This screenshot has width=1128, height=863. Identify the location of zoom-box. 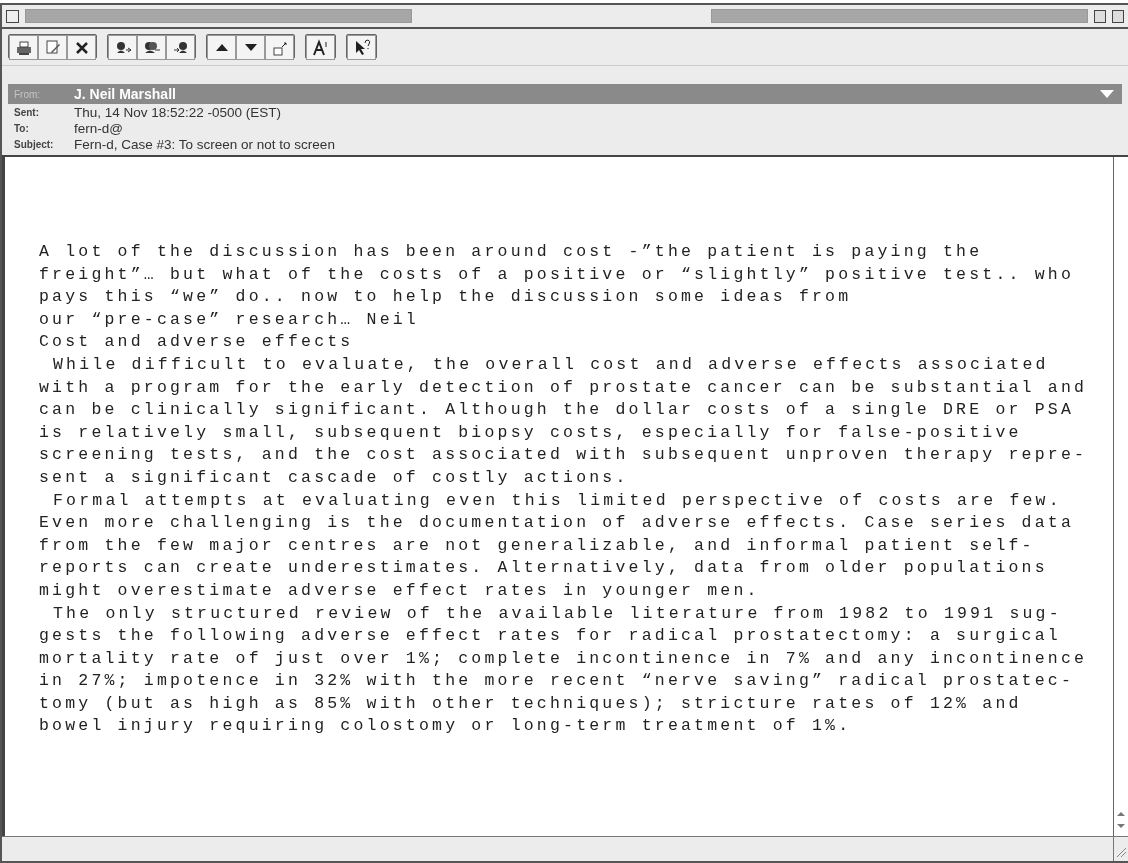
(1100, 16).